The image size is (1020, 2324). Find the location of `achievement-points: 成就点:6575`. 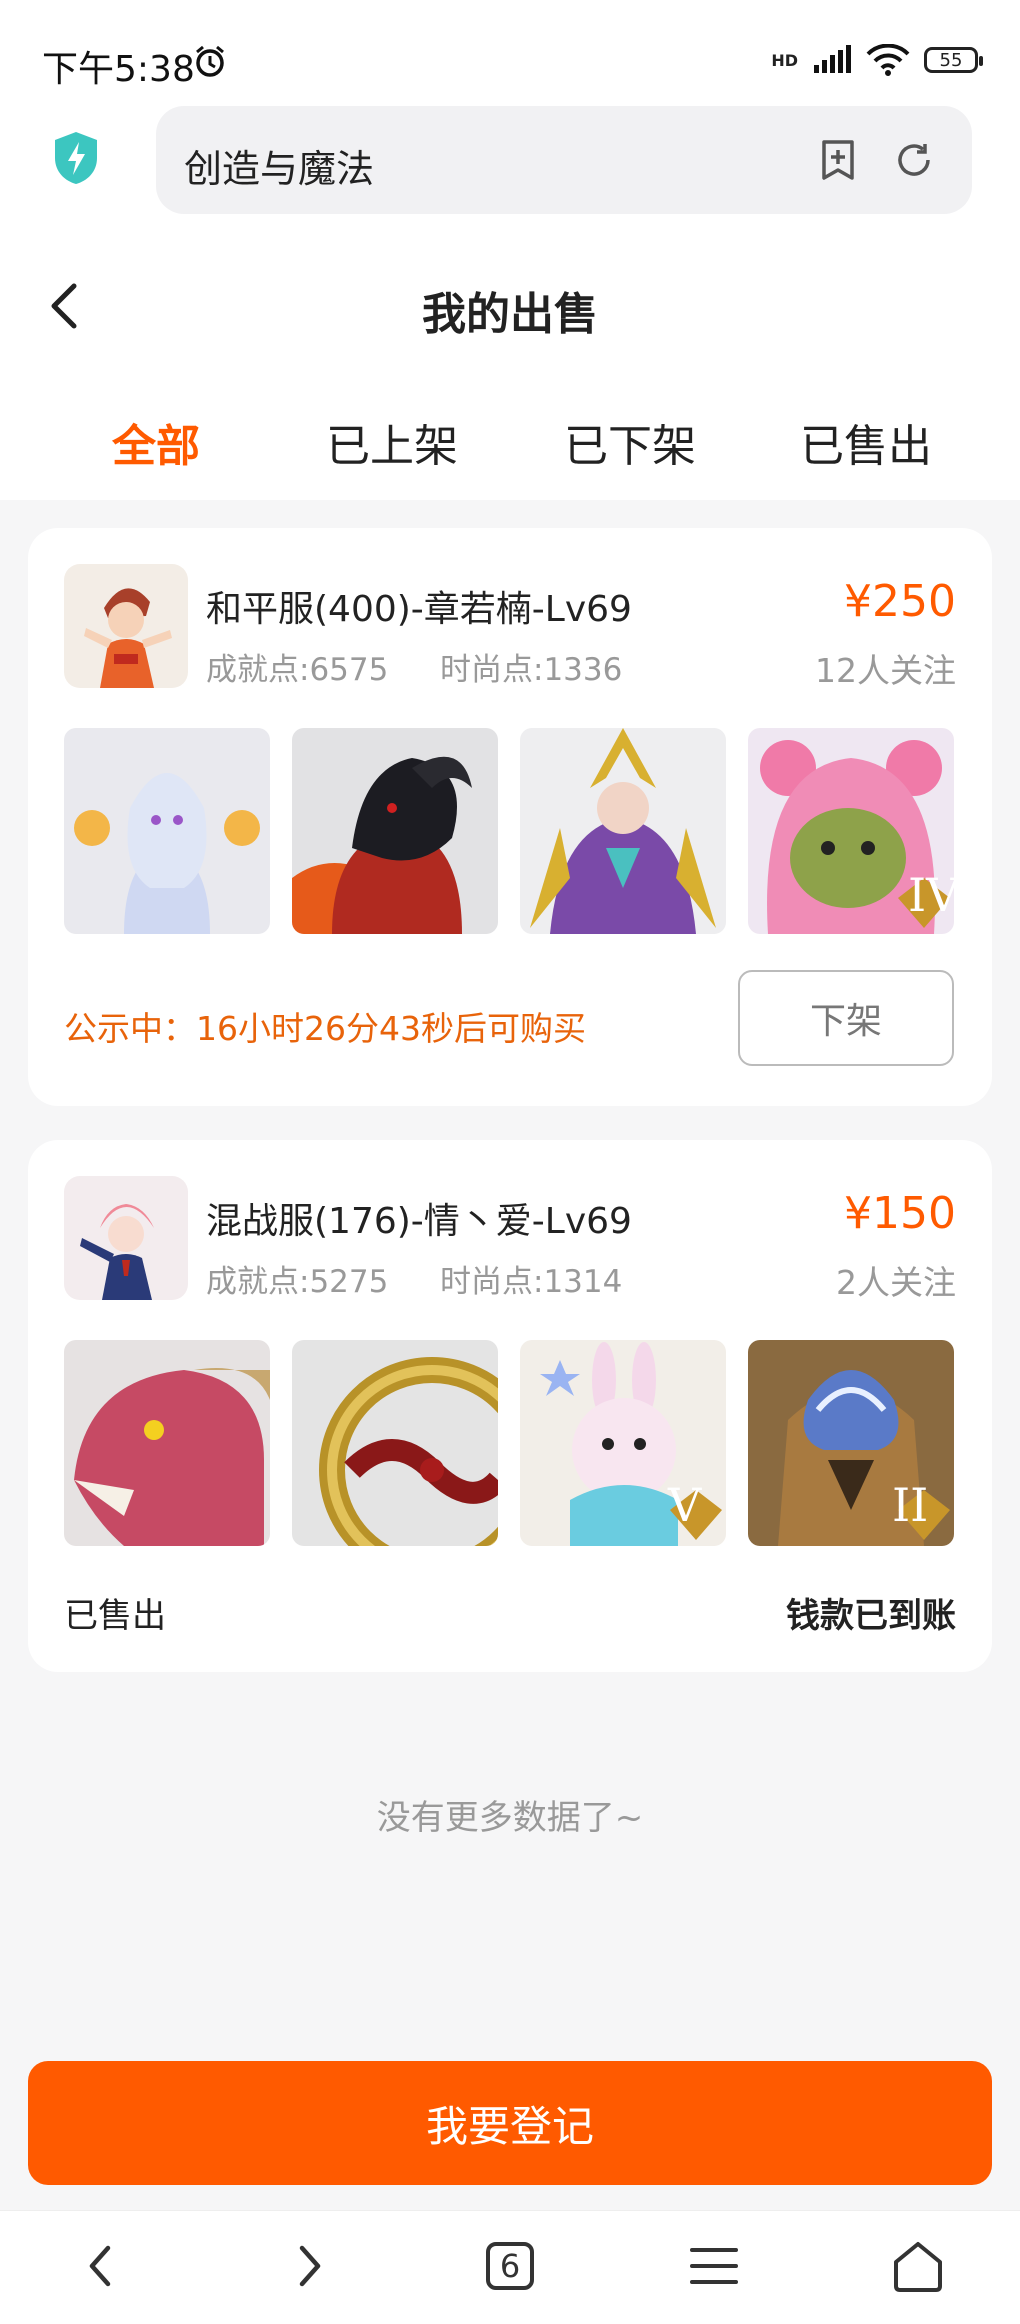

achievement-points: 成就点:6575 is located at coordinates (297, 670).